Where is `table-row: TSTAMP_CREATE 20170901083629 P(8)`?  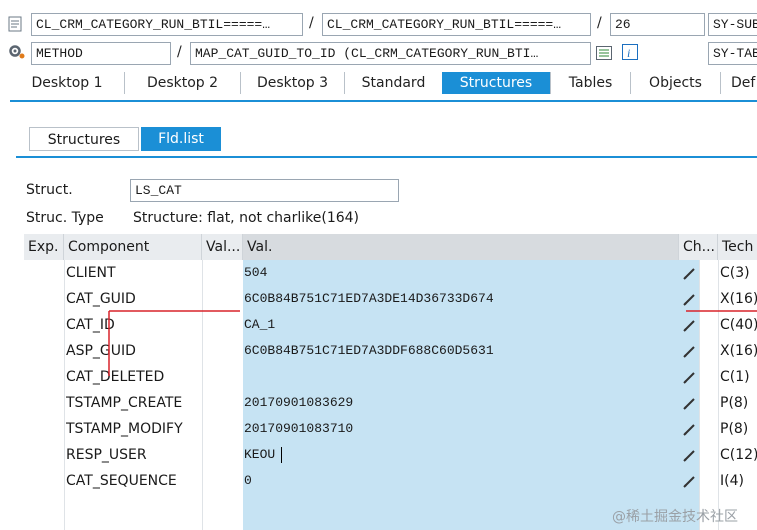
table-row: TSTAMP_CREATE 20170901083629 P(8) is located at coordinates (390, 403).